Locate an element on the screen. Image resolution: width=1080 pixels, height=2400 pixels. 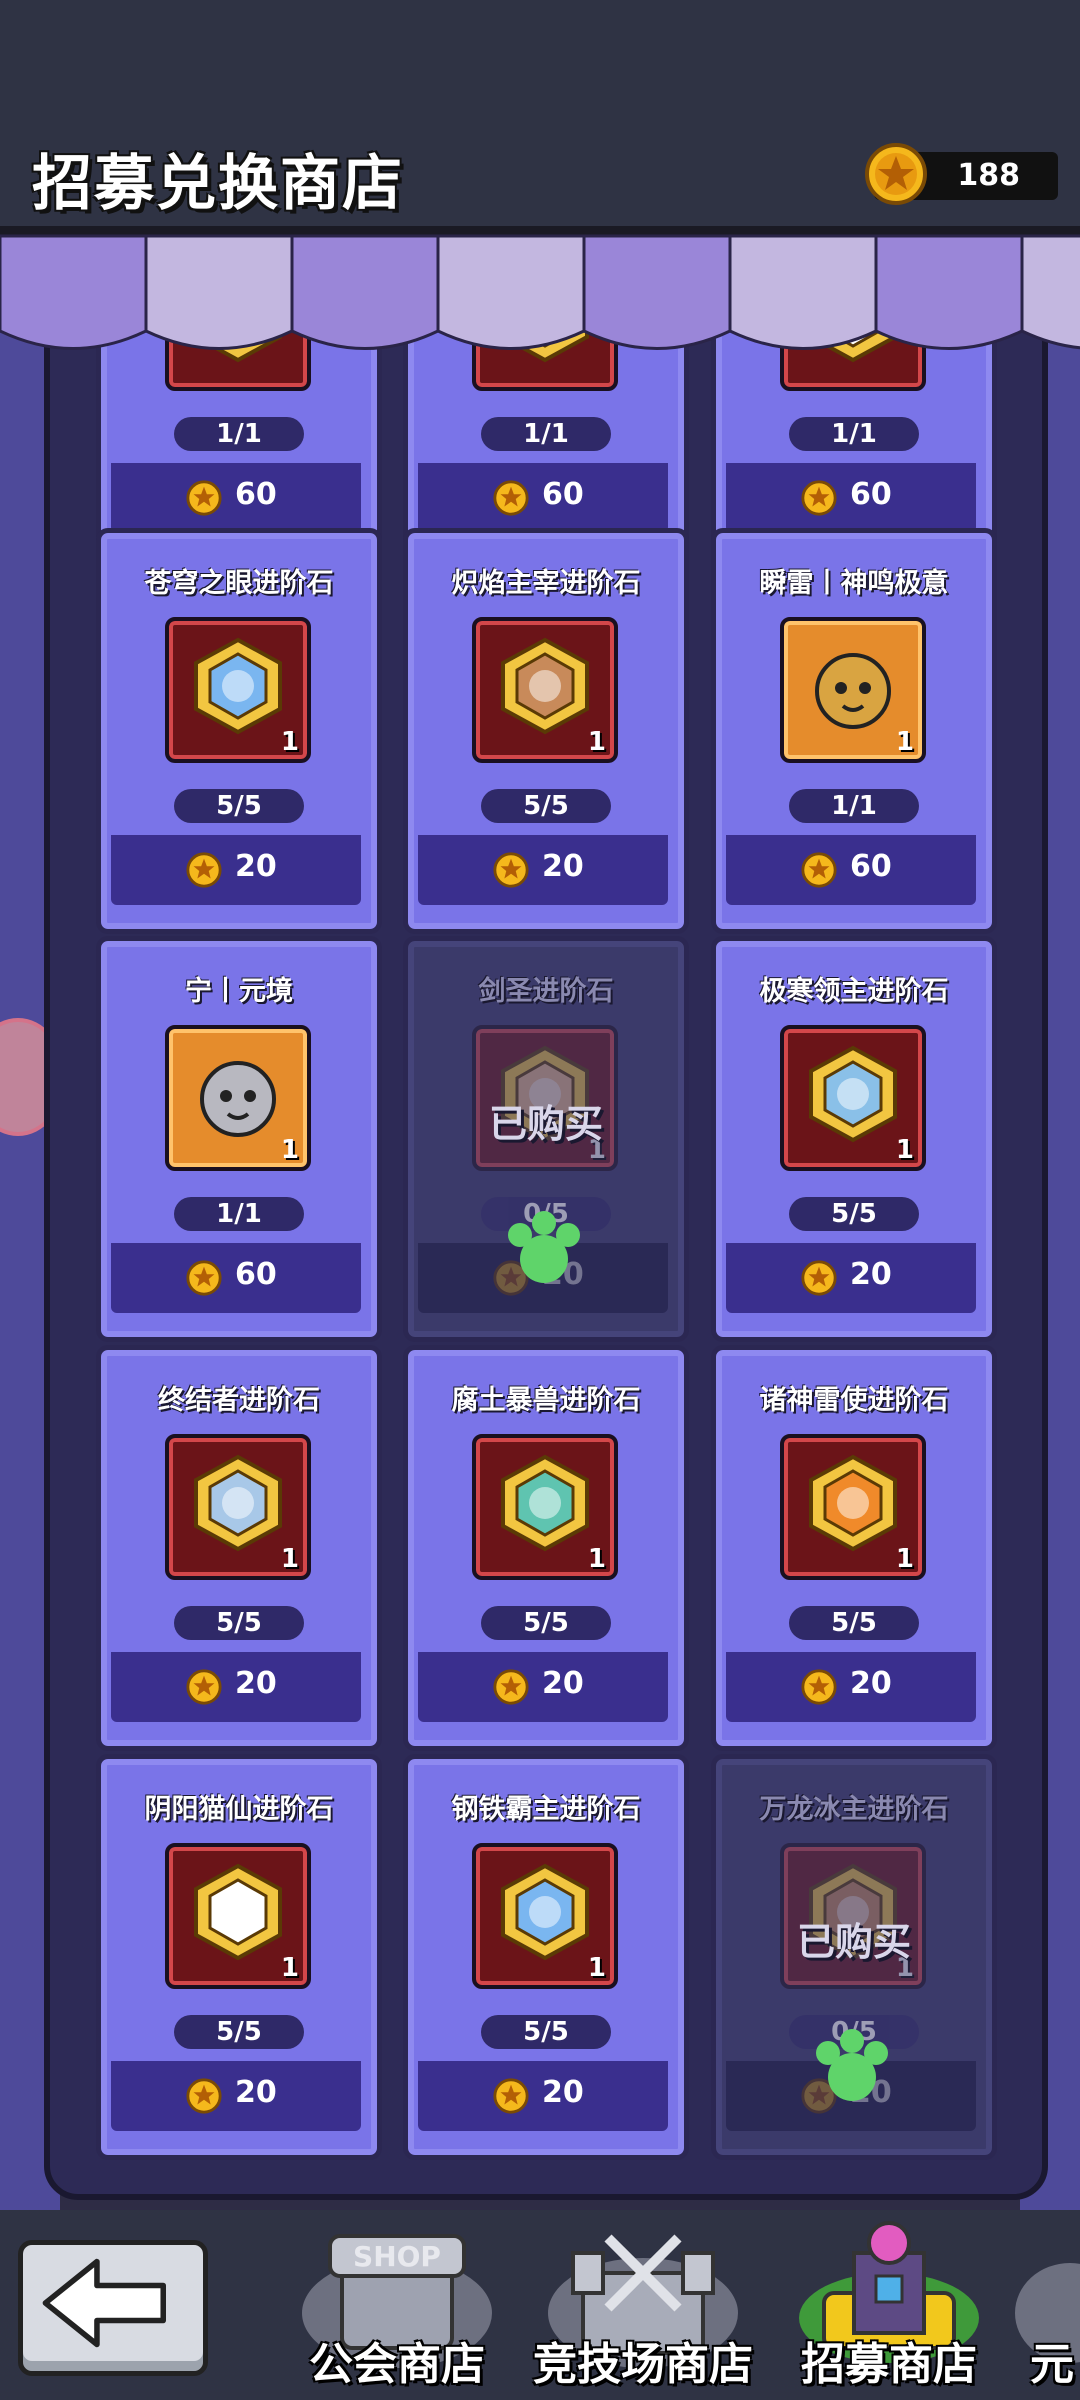
item-name: 钢铁霸主进阶石 is located at coordinates (546, 1809).